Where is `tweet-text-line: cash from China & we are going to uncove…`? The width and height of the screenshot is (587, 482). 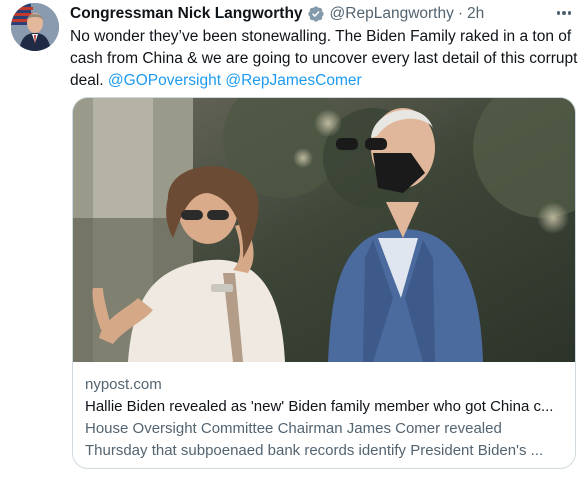
tweet-text-line: cash from China & we are going to uncove… is located at coordinates (324, 58).